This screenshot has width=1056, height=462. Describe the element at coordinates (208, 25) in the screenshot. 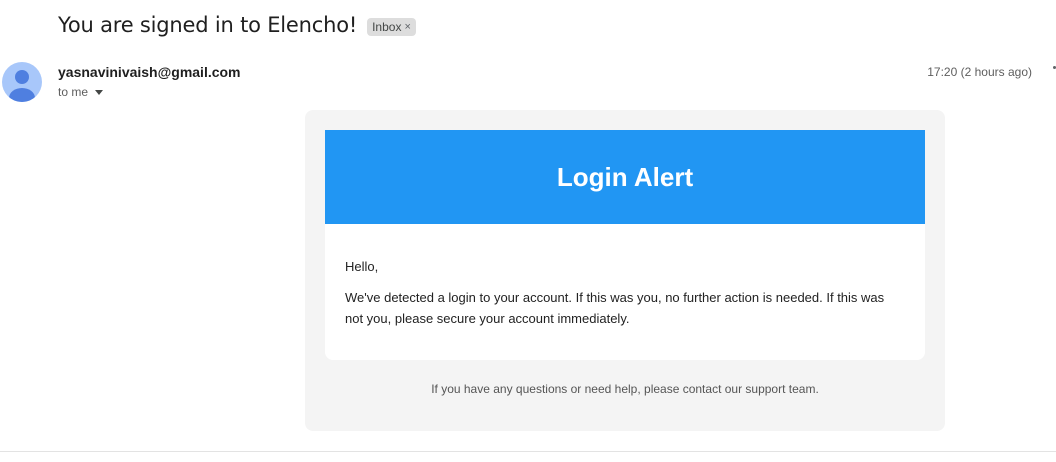

I see `email-subject: You are signed in to Elencho!` at that location.